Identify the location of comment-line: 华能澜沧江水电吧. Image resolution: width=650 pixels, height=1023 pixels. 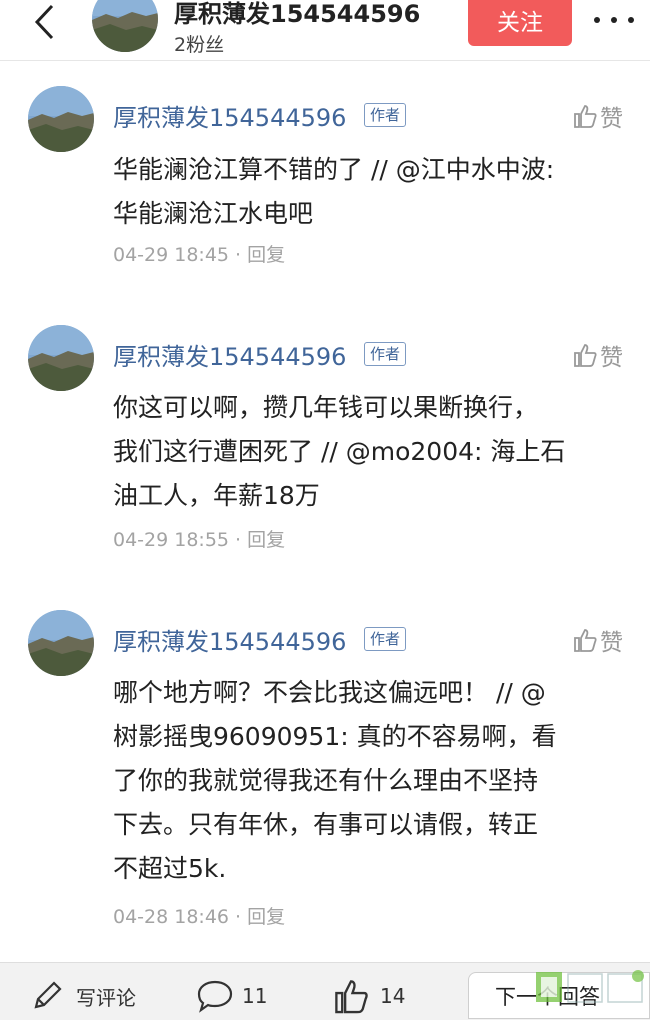
(213, 213).